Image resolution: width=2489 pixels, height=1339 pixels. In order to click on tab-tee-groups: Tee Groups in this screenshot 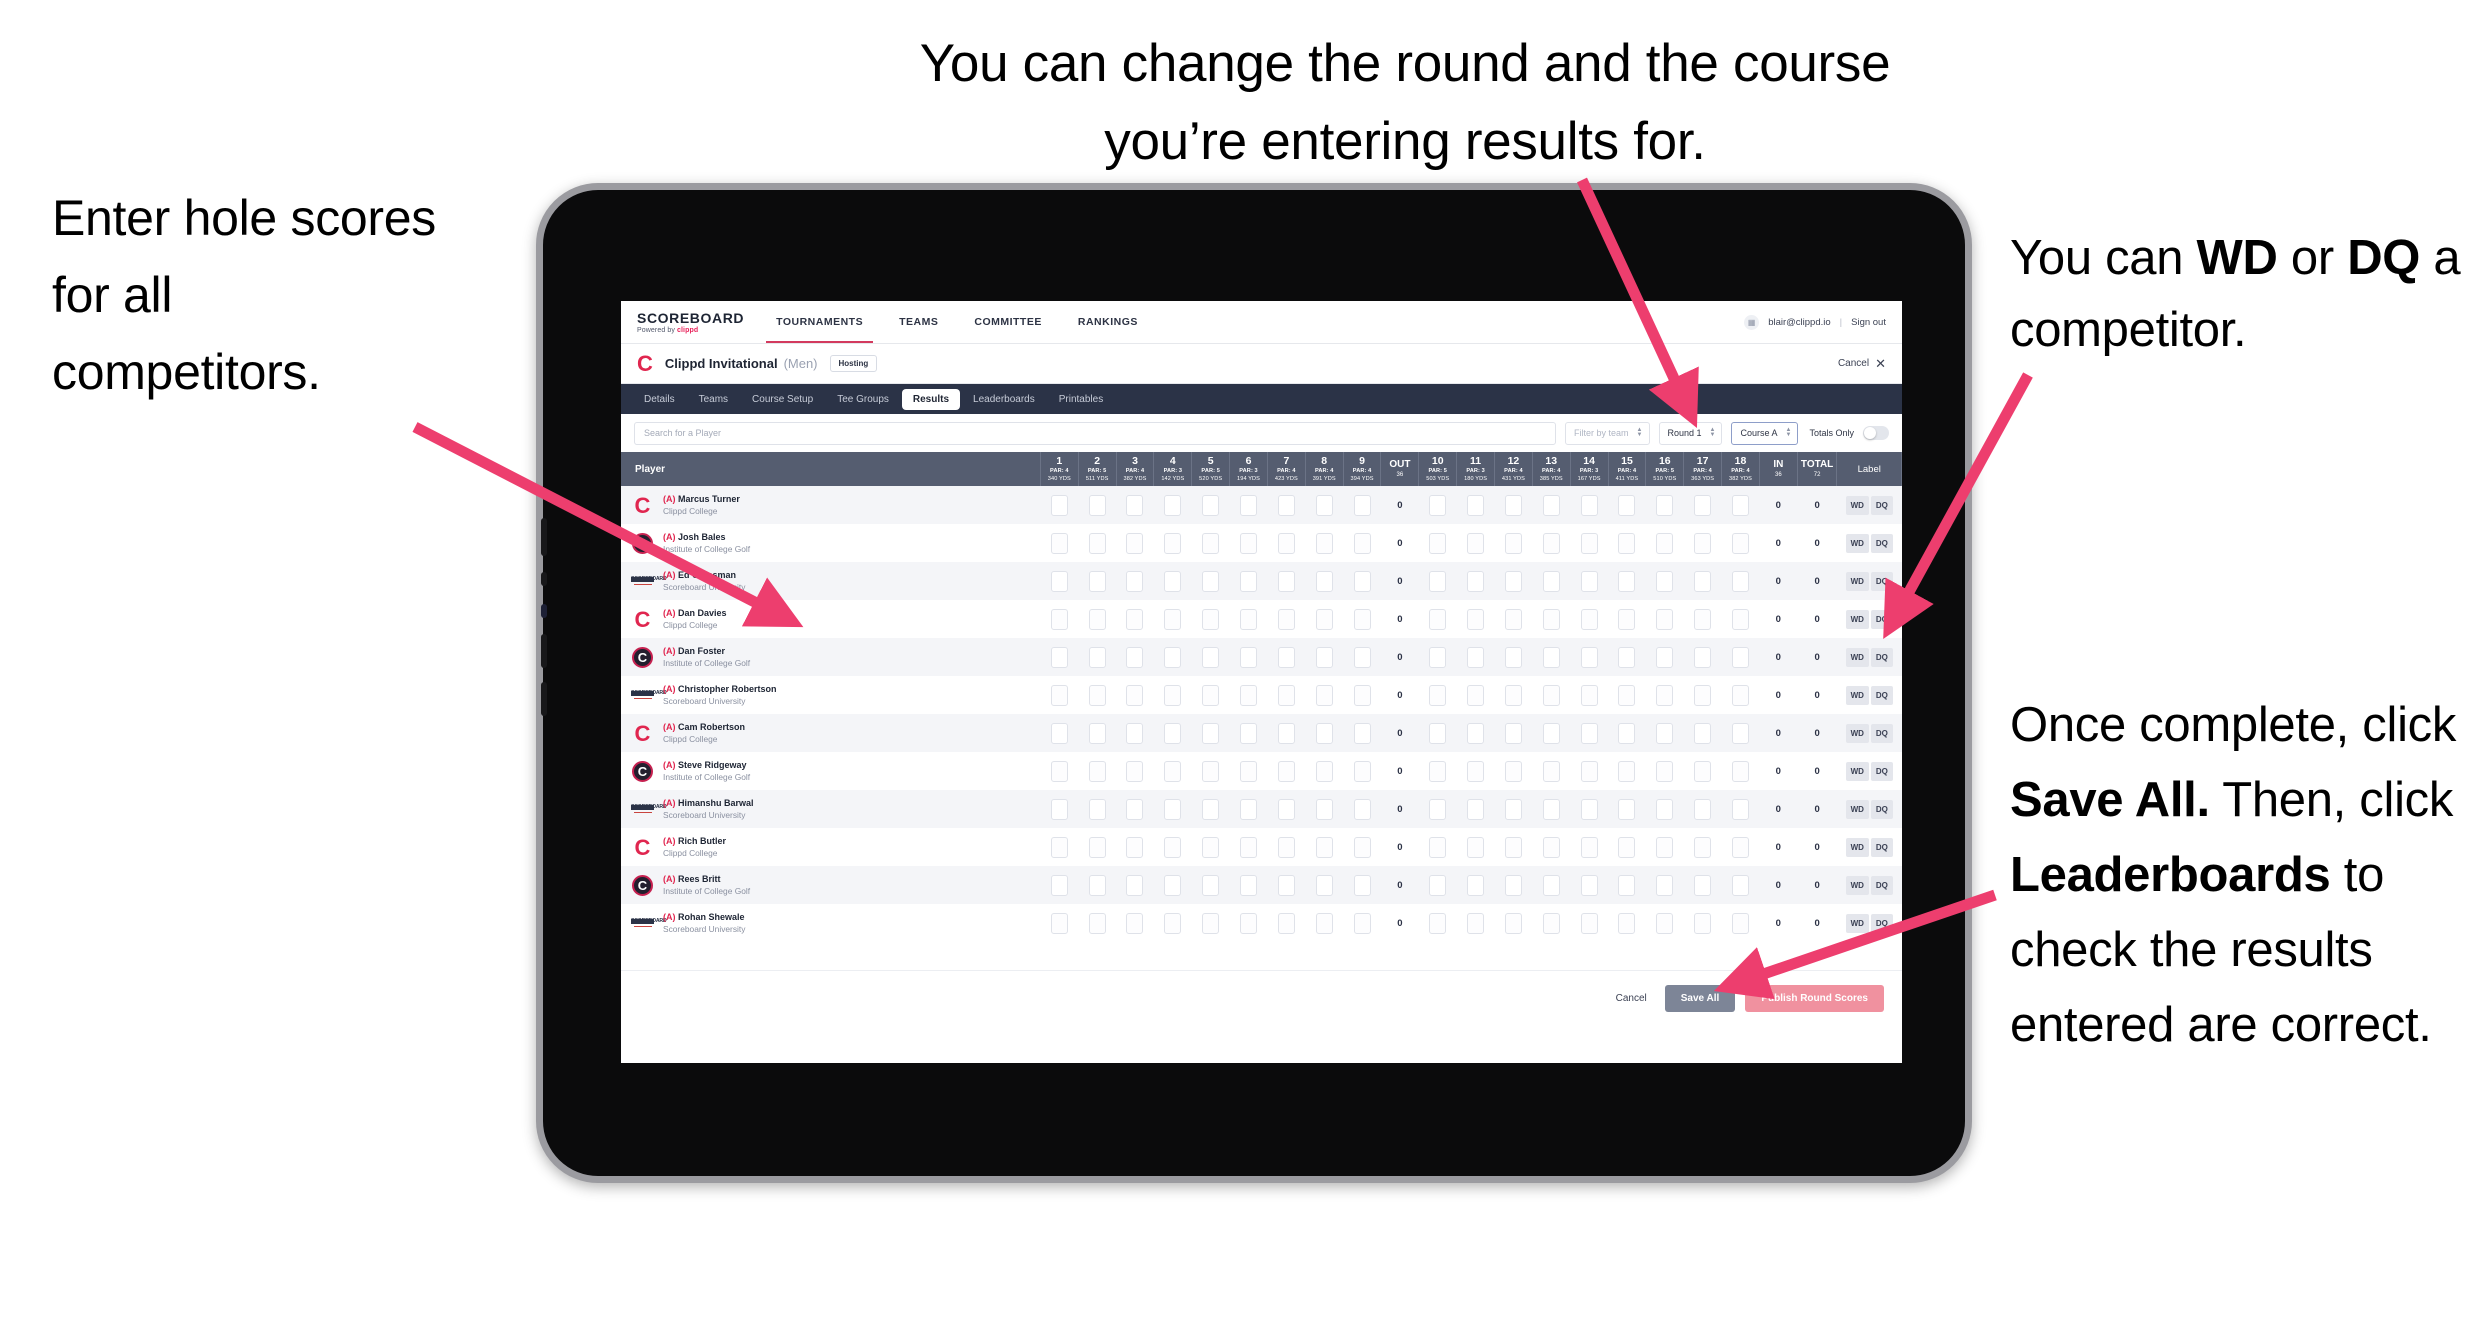, I will do `click(863, 399)`.